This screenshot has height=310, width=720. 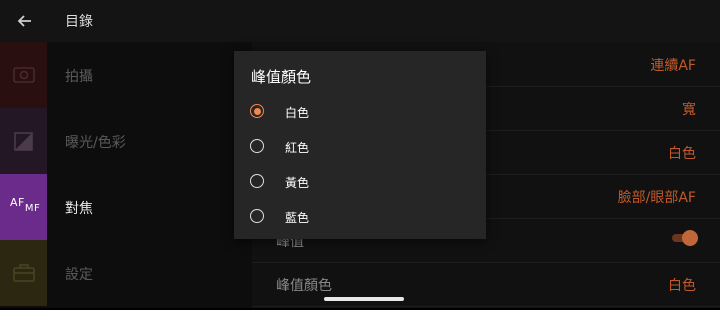 What do you see at coordinates (673, 66) in the screenshot?
I see `row-value: 連續AF` at bounding box center [673, 66].